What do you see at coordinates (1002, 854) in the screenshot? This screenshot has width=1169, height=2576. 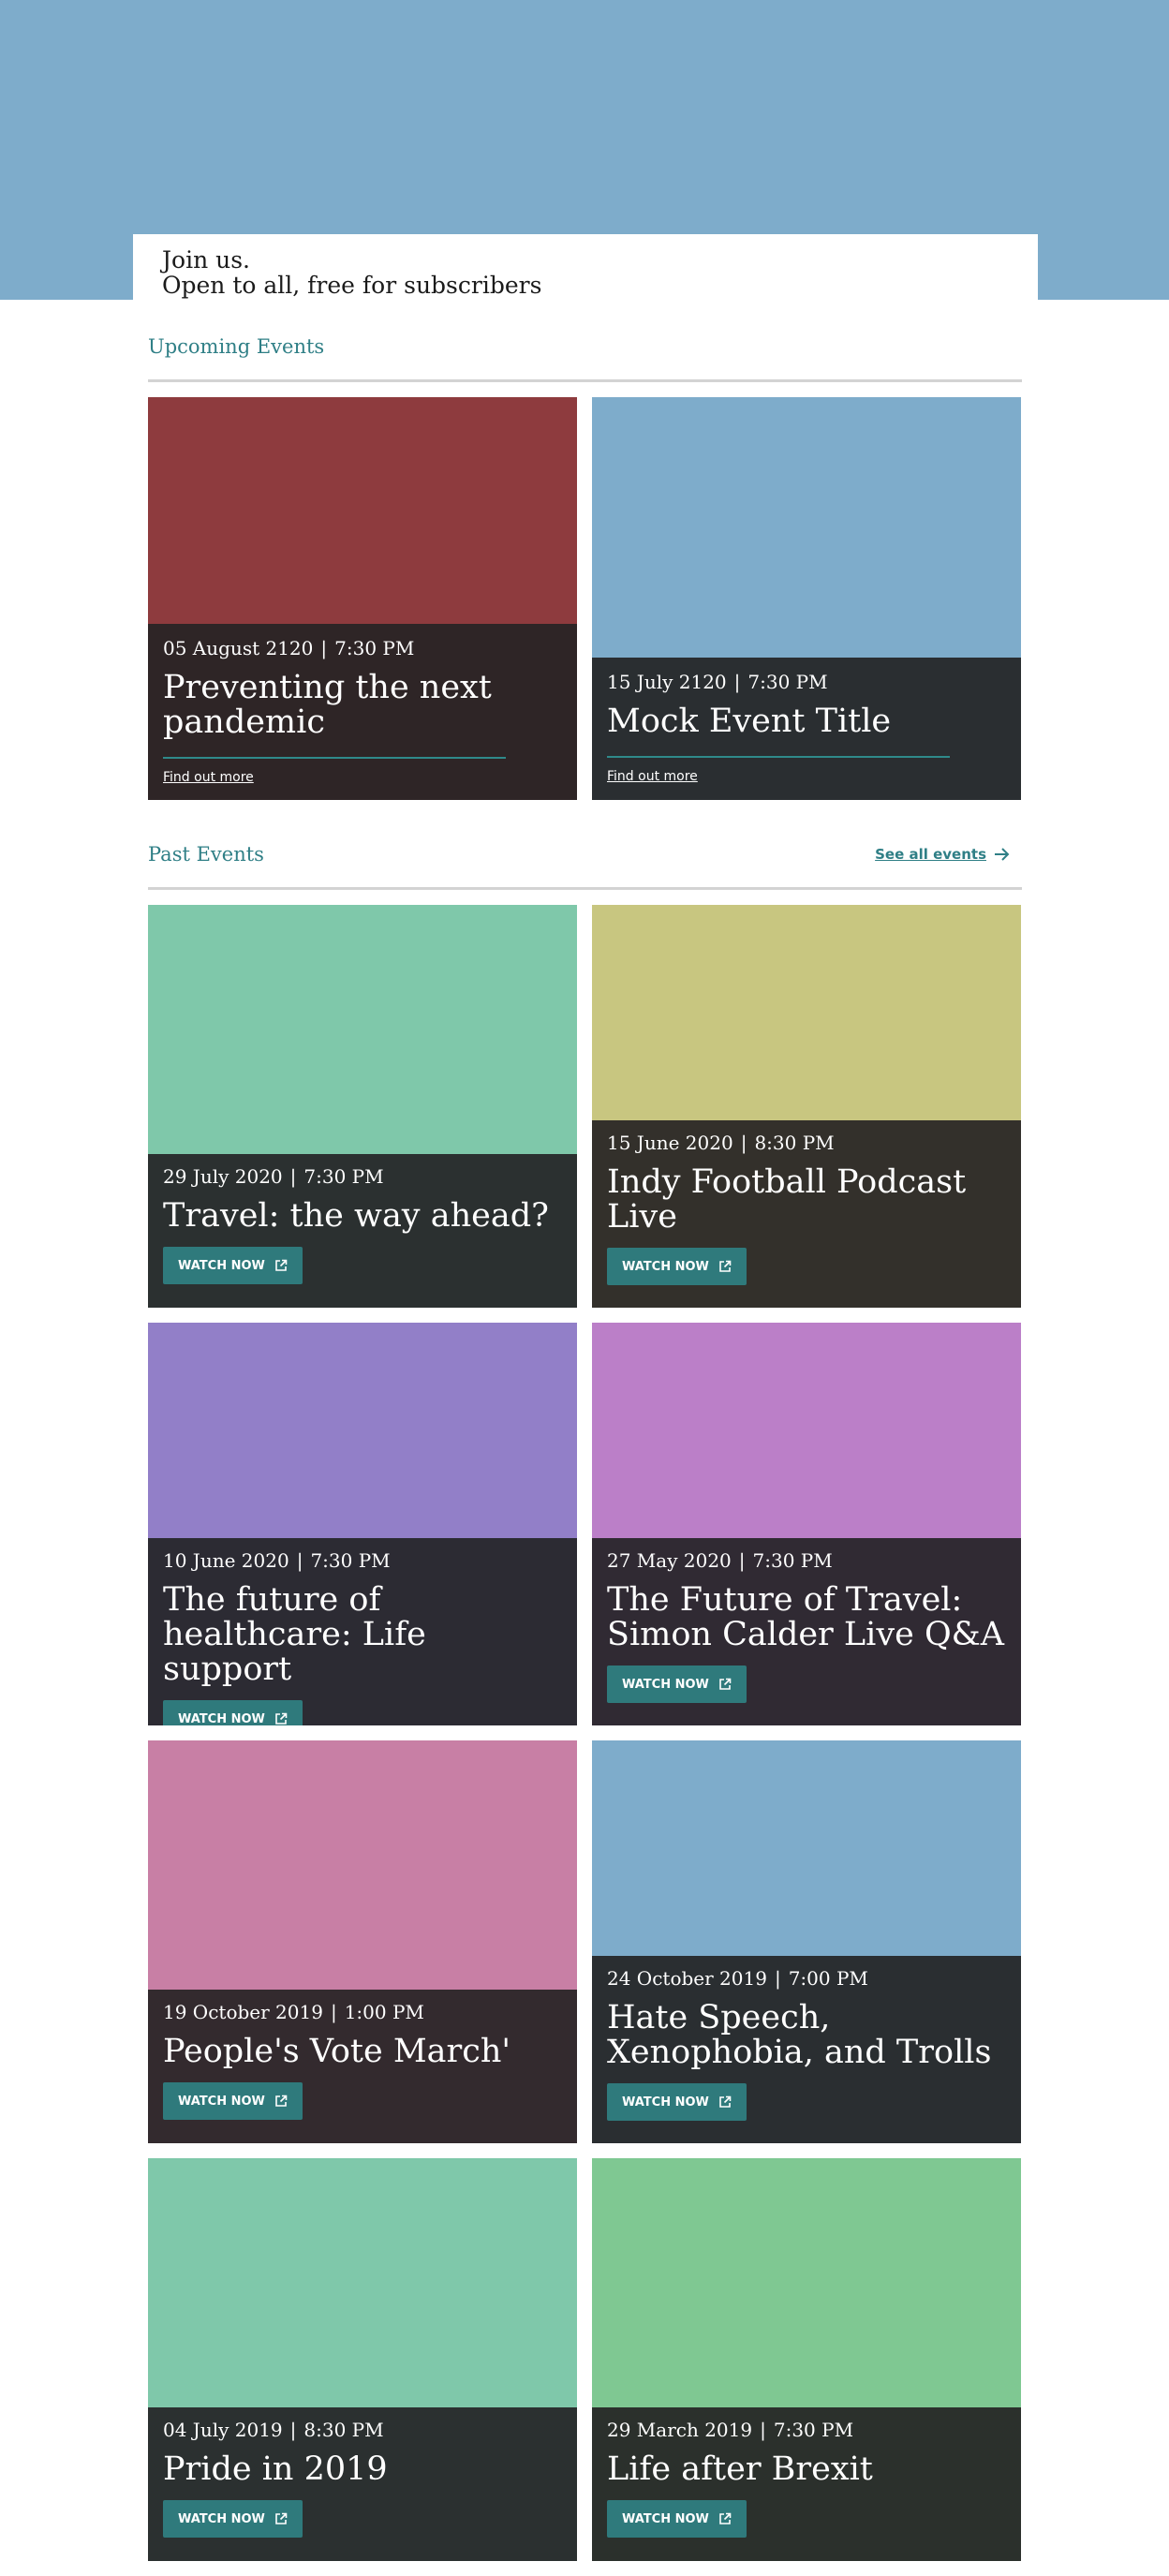 I see `arrow-right-icon` at bounding box center [1002, 854].